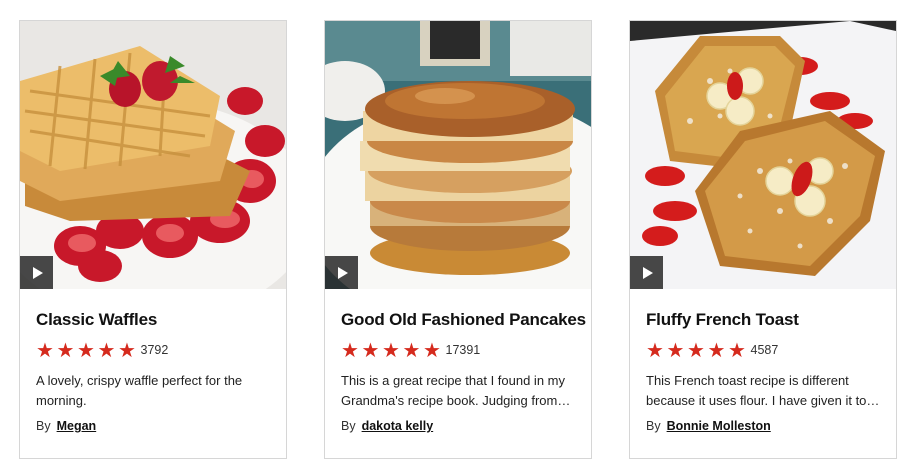 This screenshot has width=915, height=469. I want to click on rating-count: 4587, so click(764, 350).